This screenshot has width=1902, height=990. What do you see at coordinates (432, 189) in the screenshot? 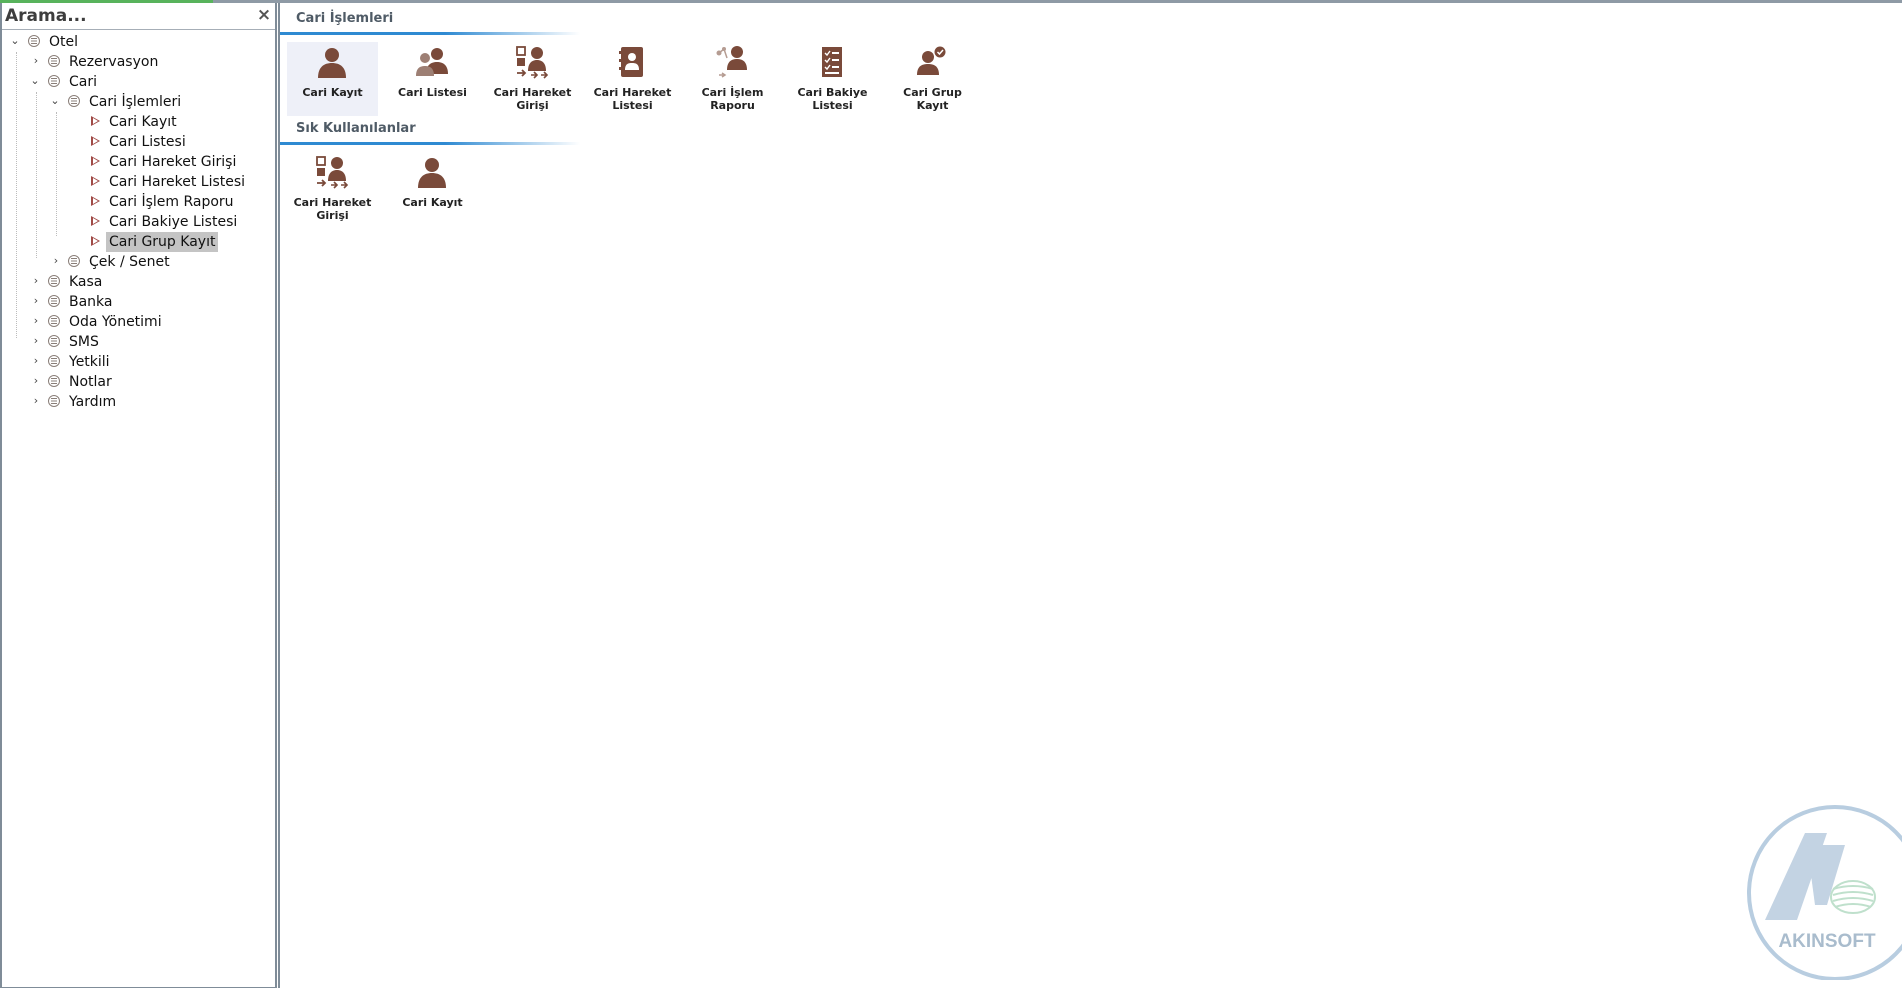
I see `tile-fav-cari-kayit: Cari Kayıt` at bounding box center [432, 189].